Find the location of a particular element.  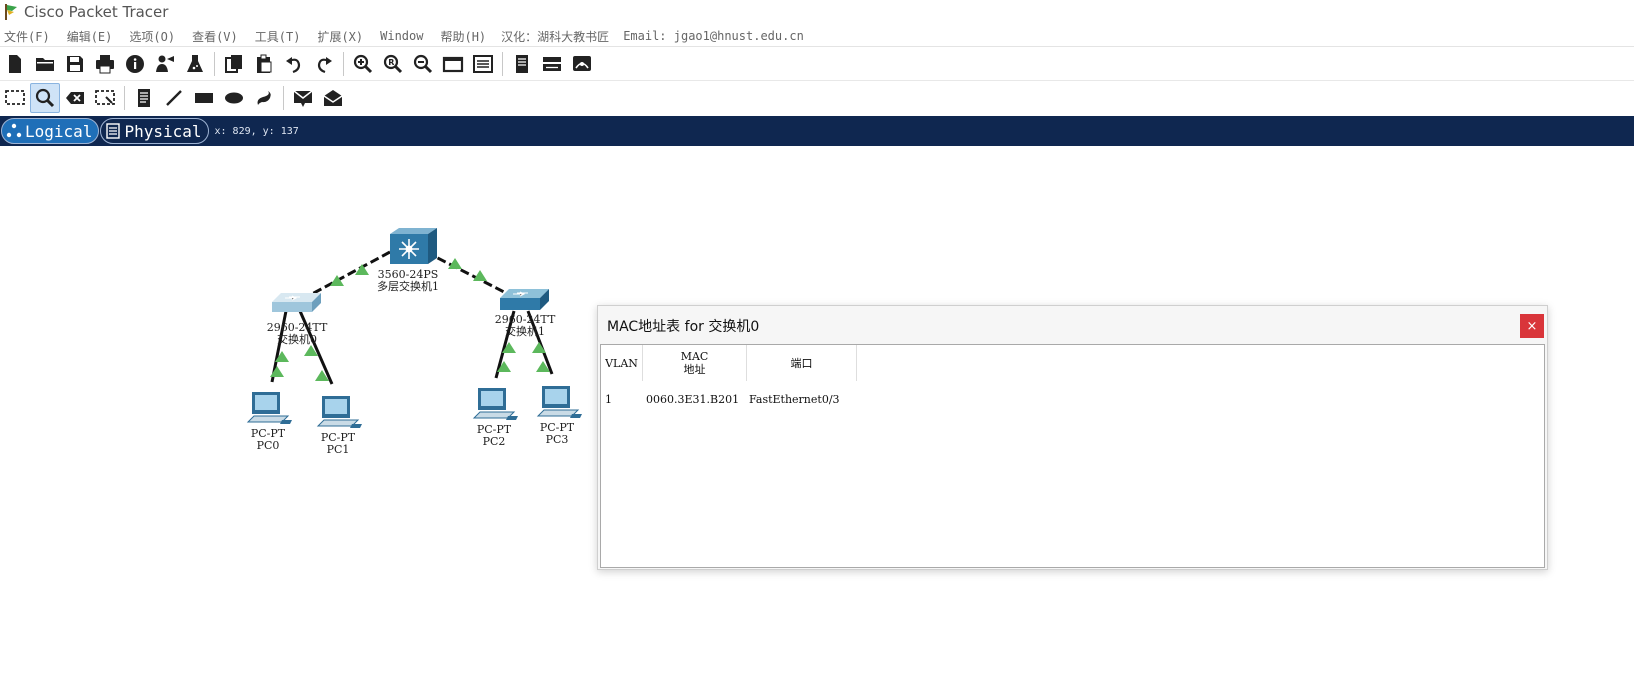

packet-tracer-icon is located at coordinates (11, 12).